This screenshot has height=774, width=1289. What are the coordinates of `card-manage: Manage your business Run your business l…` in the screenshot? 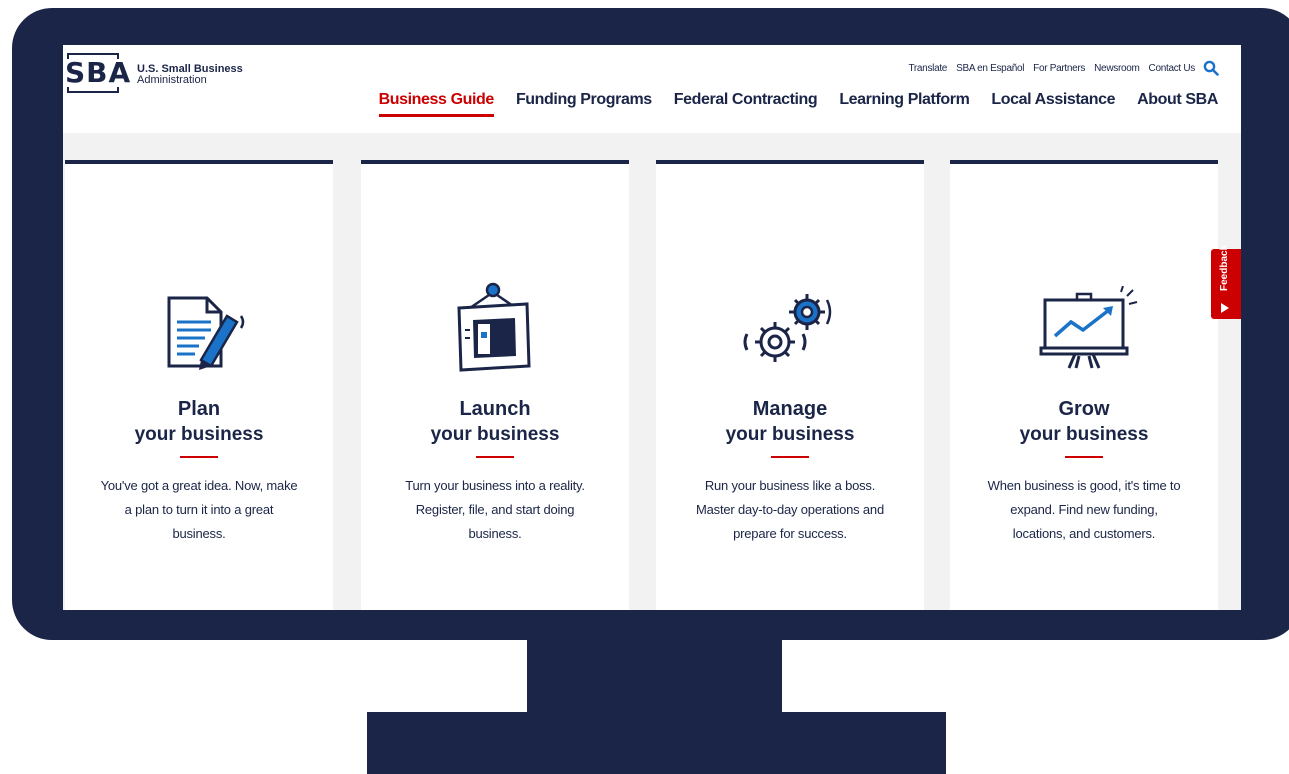 It's located at (790, 385).